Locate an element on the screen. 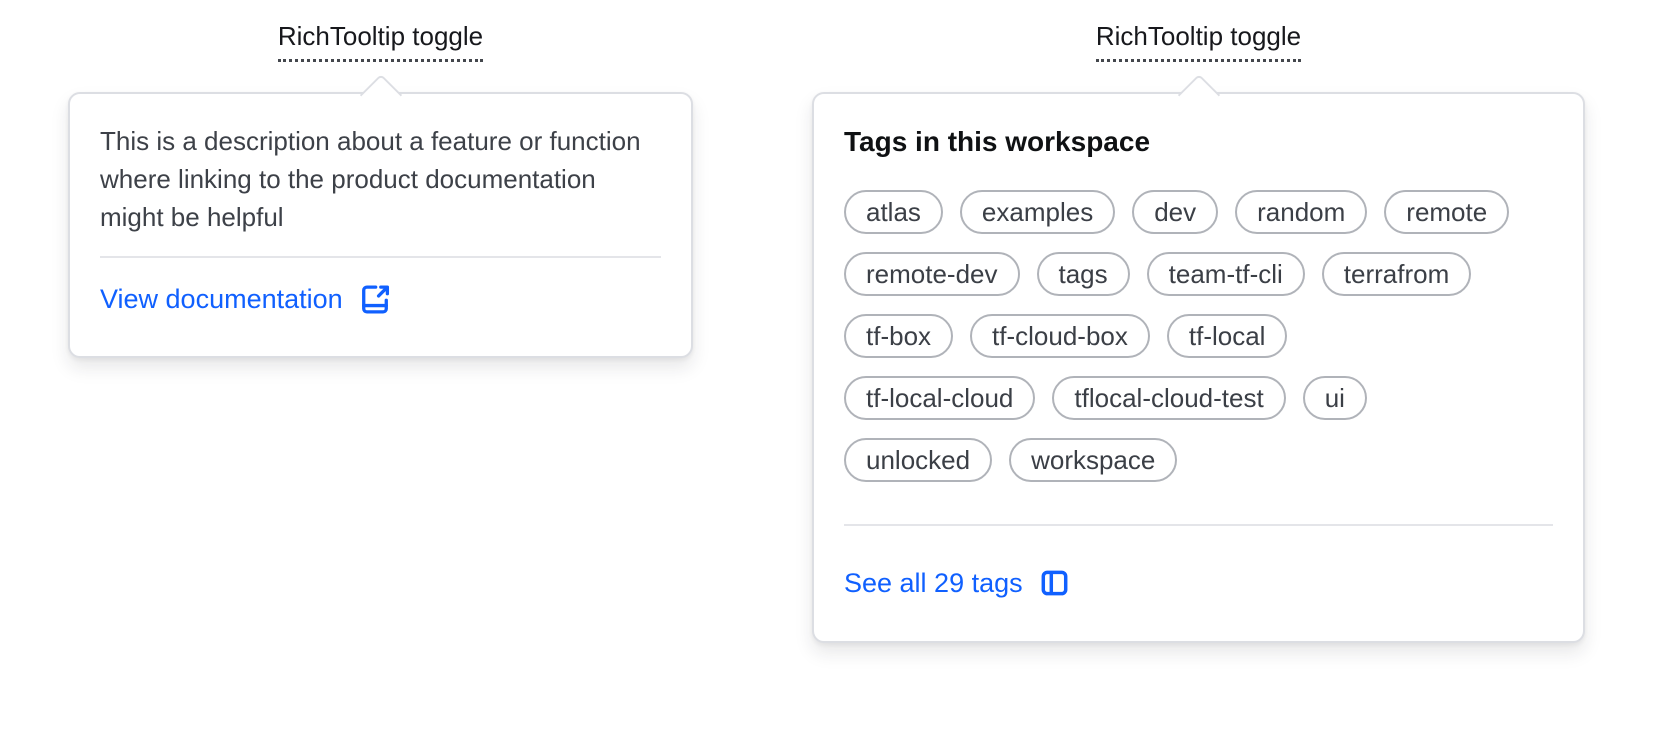 The width and height of the screenshot is (1672, 734). tag-pill: tags is located at coordinates (1083, 274).